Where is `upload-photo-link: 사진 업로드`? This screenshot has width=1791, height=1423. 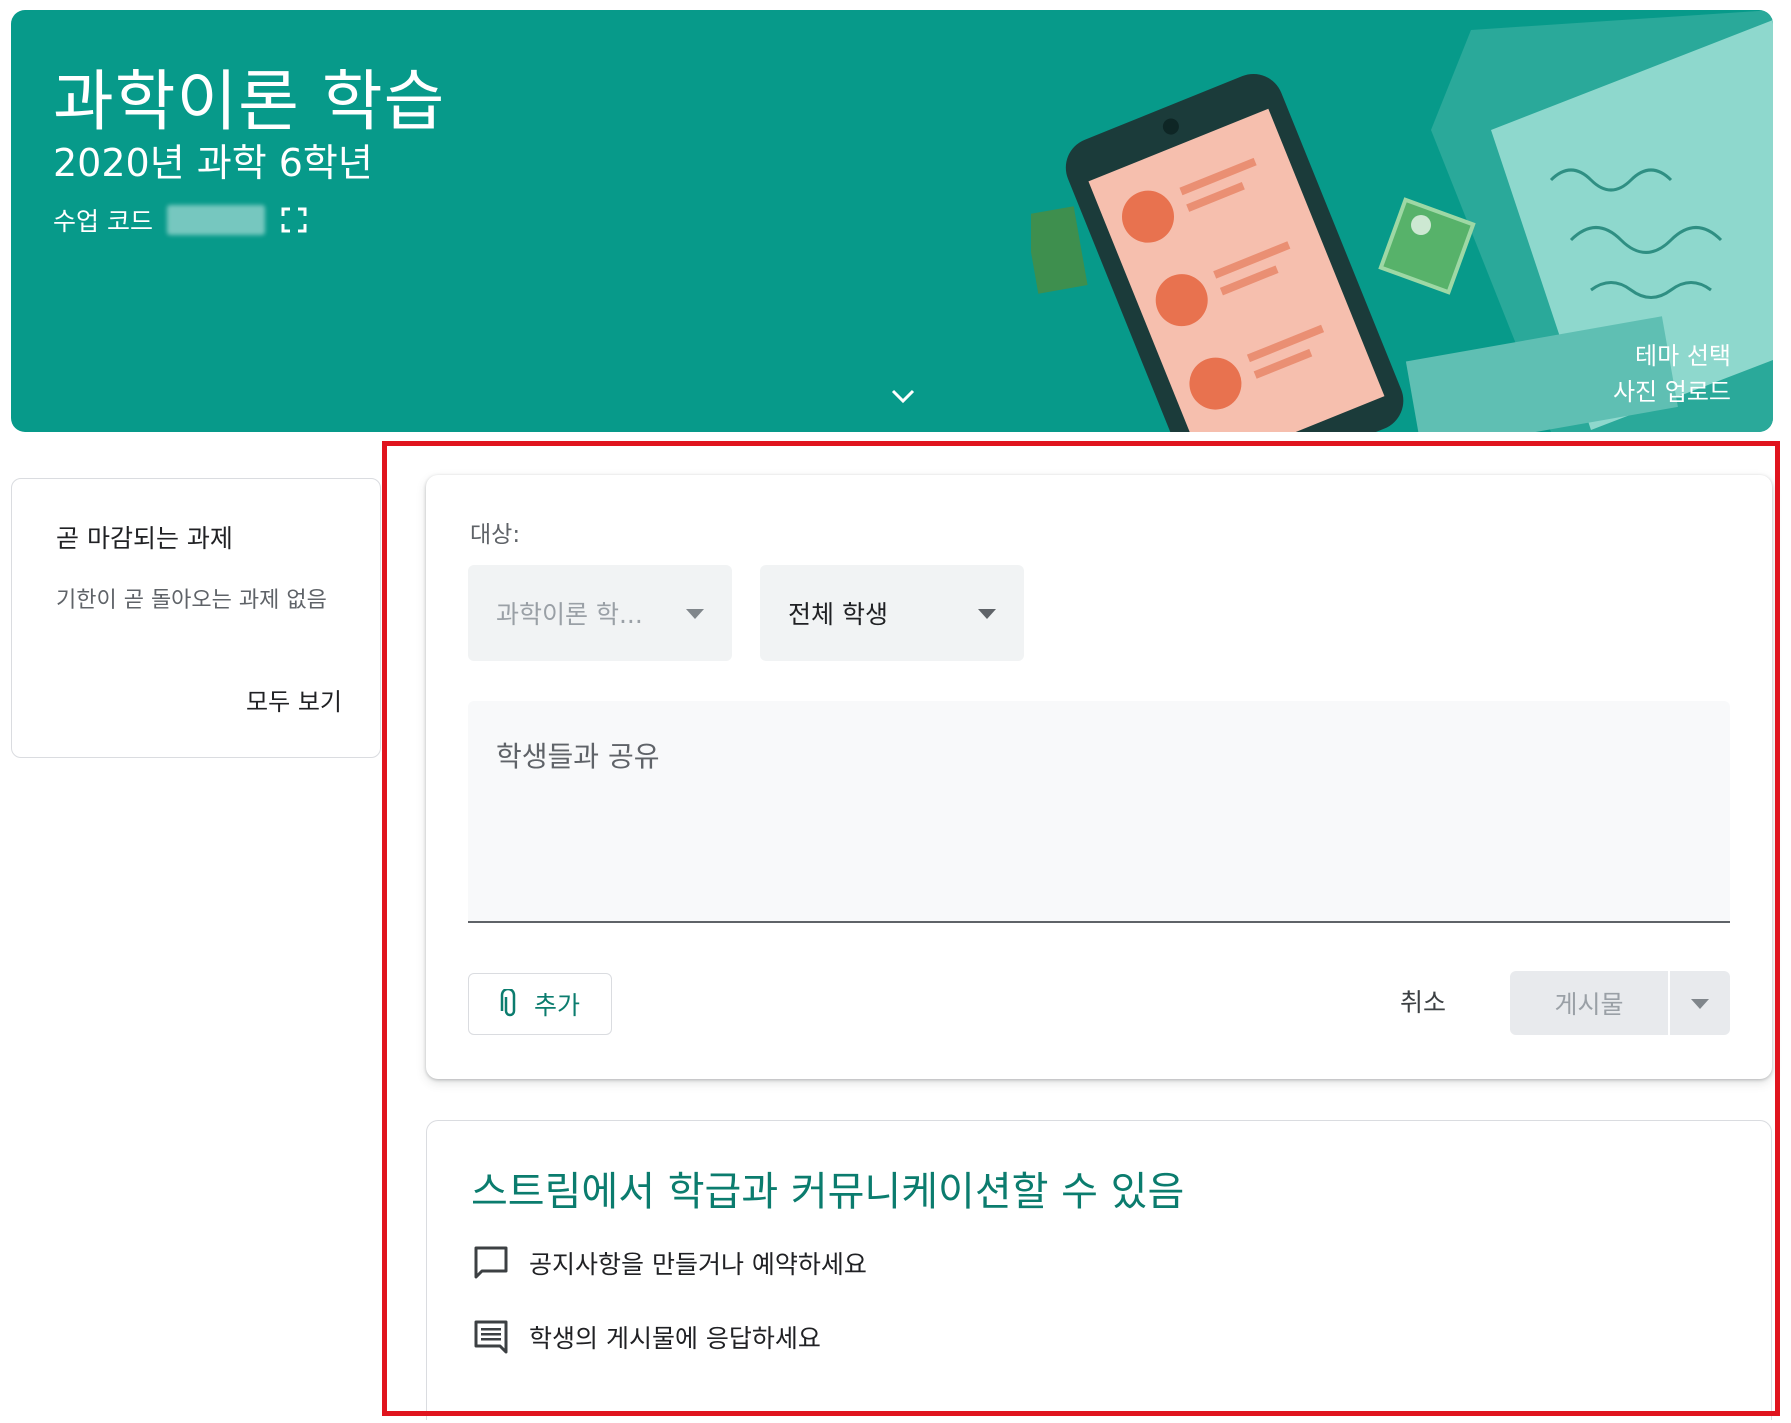
upload-photo-link: 사진 업로드 is located at coordinates (1672, 392).